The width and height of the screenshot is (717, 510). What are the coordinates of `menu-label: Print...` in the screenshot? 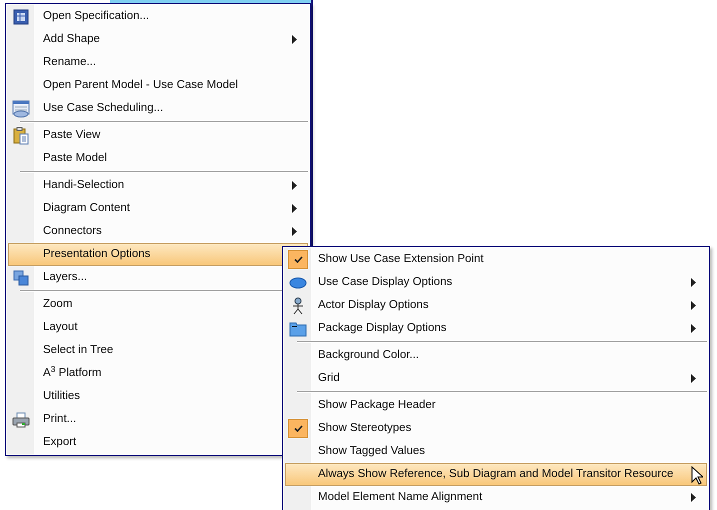 It's located at (59, 419).